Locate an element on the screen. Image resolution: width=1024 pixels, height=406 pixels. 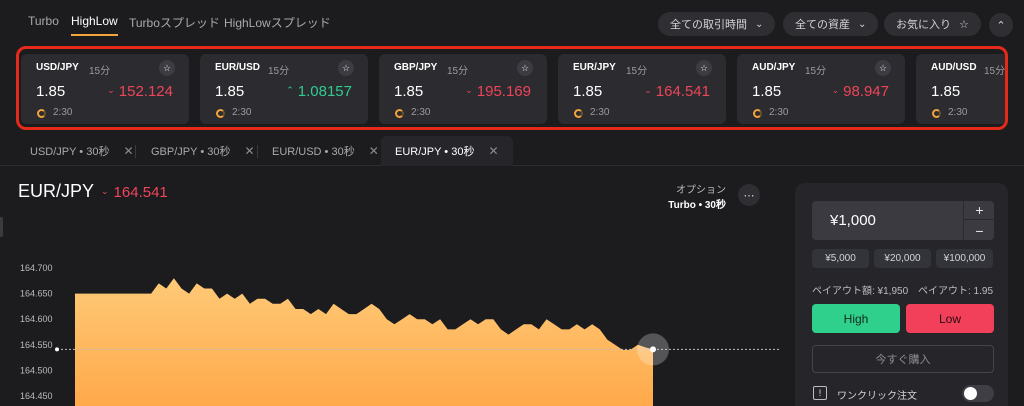
assets-filter: 全ての資産 ⌄ is located at coordinates (831, 24).